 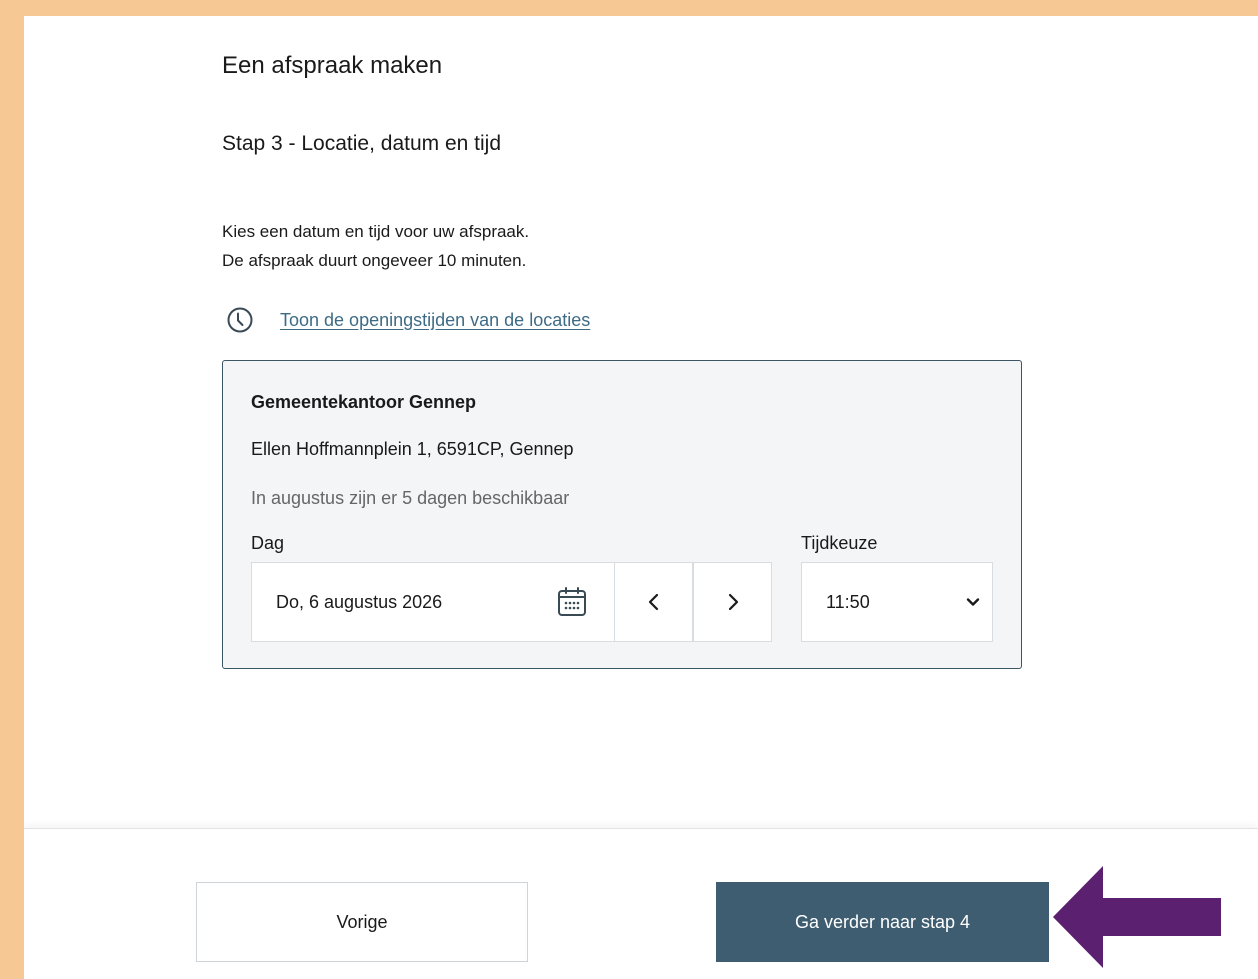 What do you see at coordinates (362, 922) in the screenshot?
I see `previous-button: Vorige` at bounding box center [362, 922].